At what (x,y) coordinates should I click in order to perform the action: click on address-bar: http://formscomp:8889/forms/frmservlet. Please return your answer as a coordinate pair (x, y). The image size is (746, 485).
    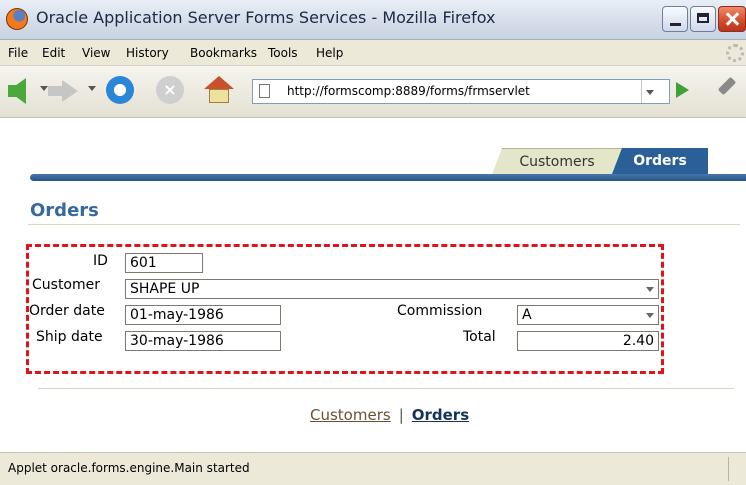
    Looking at the image, I should click on (461, 91).